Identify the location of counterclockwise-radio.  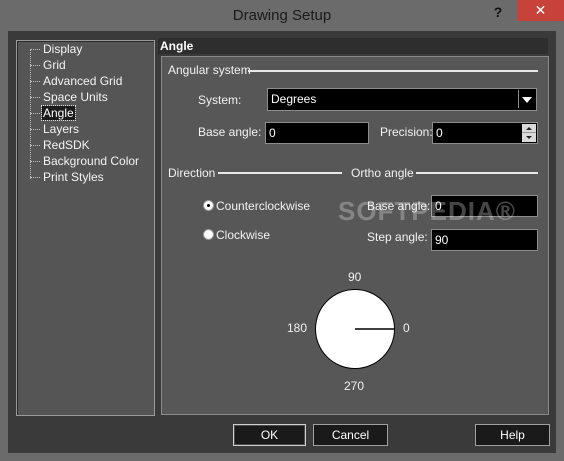
(208, 205).